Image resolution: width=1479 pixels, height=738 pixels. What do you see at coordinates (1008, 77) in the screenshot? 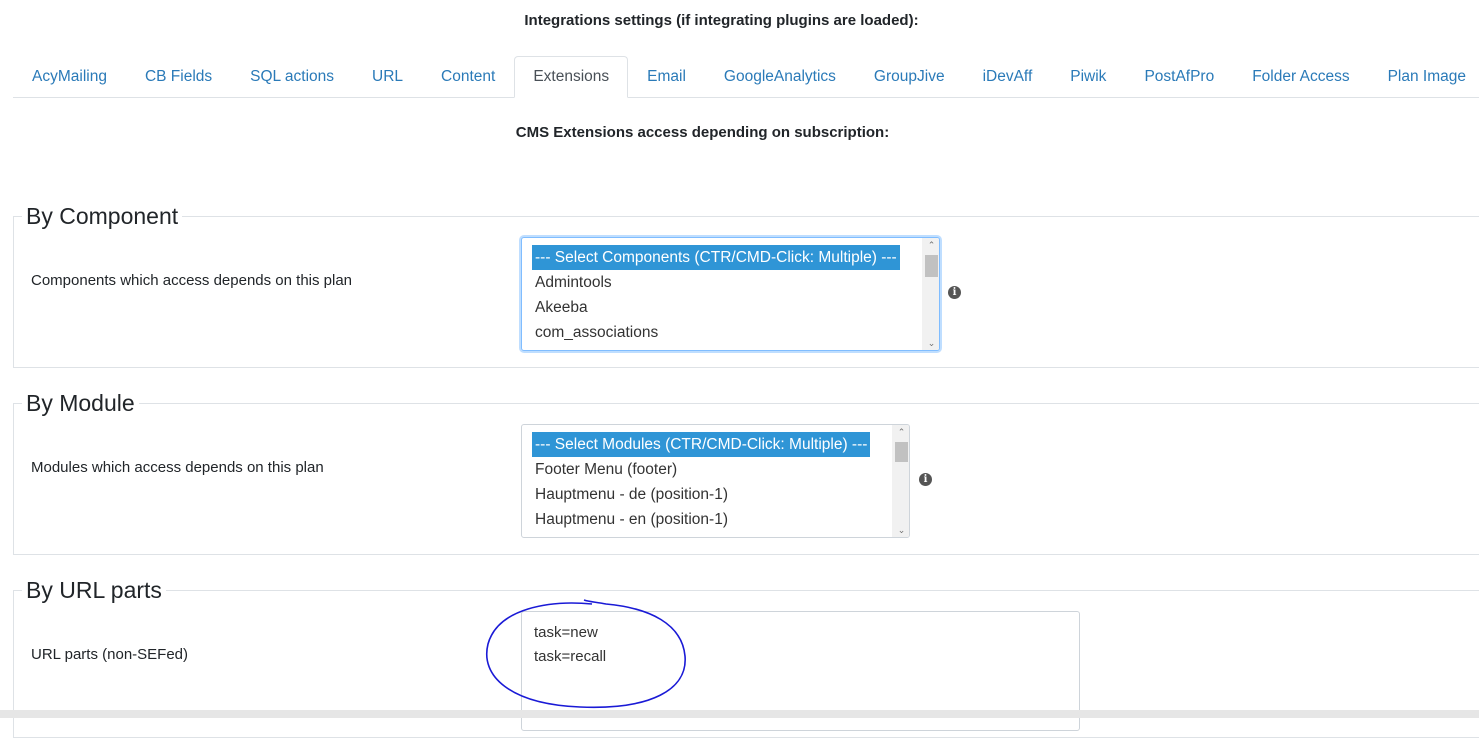
I see `tab-idevaff: iDevAff` at bounding box center [1008, 77].